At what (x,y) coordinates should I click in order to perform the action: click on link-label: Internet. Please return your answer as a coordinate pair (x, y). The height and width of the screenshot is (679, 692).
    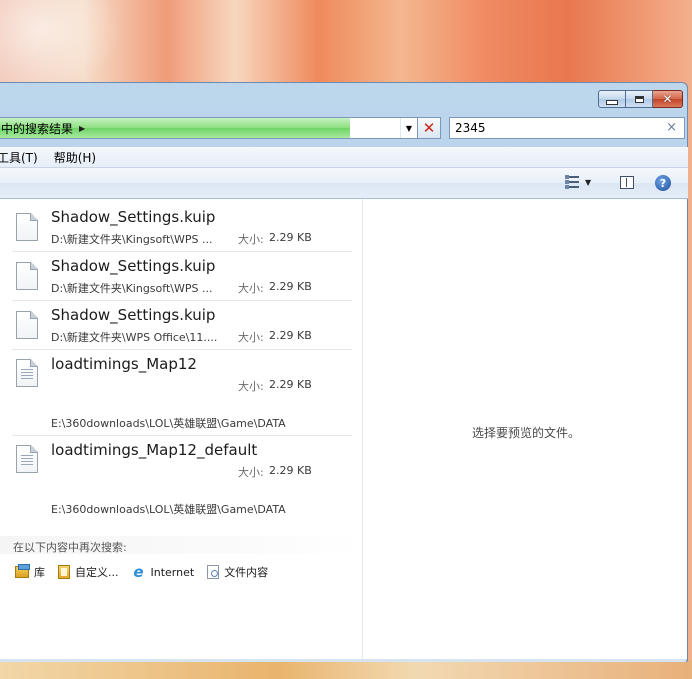
    Looking at the image, I should click on (172, 572).